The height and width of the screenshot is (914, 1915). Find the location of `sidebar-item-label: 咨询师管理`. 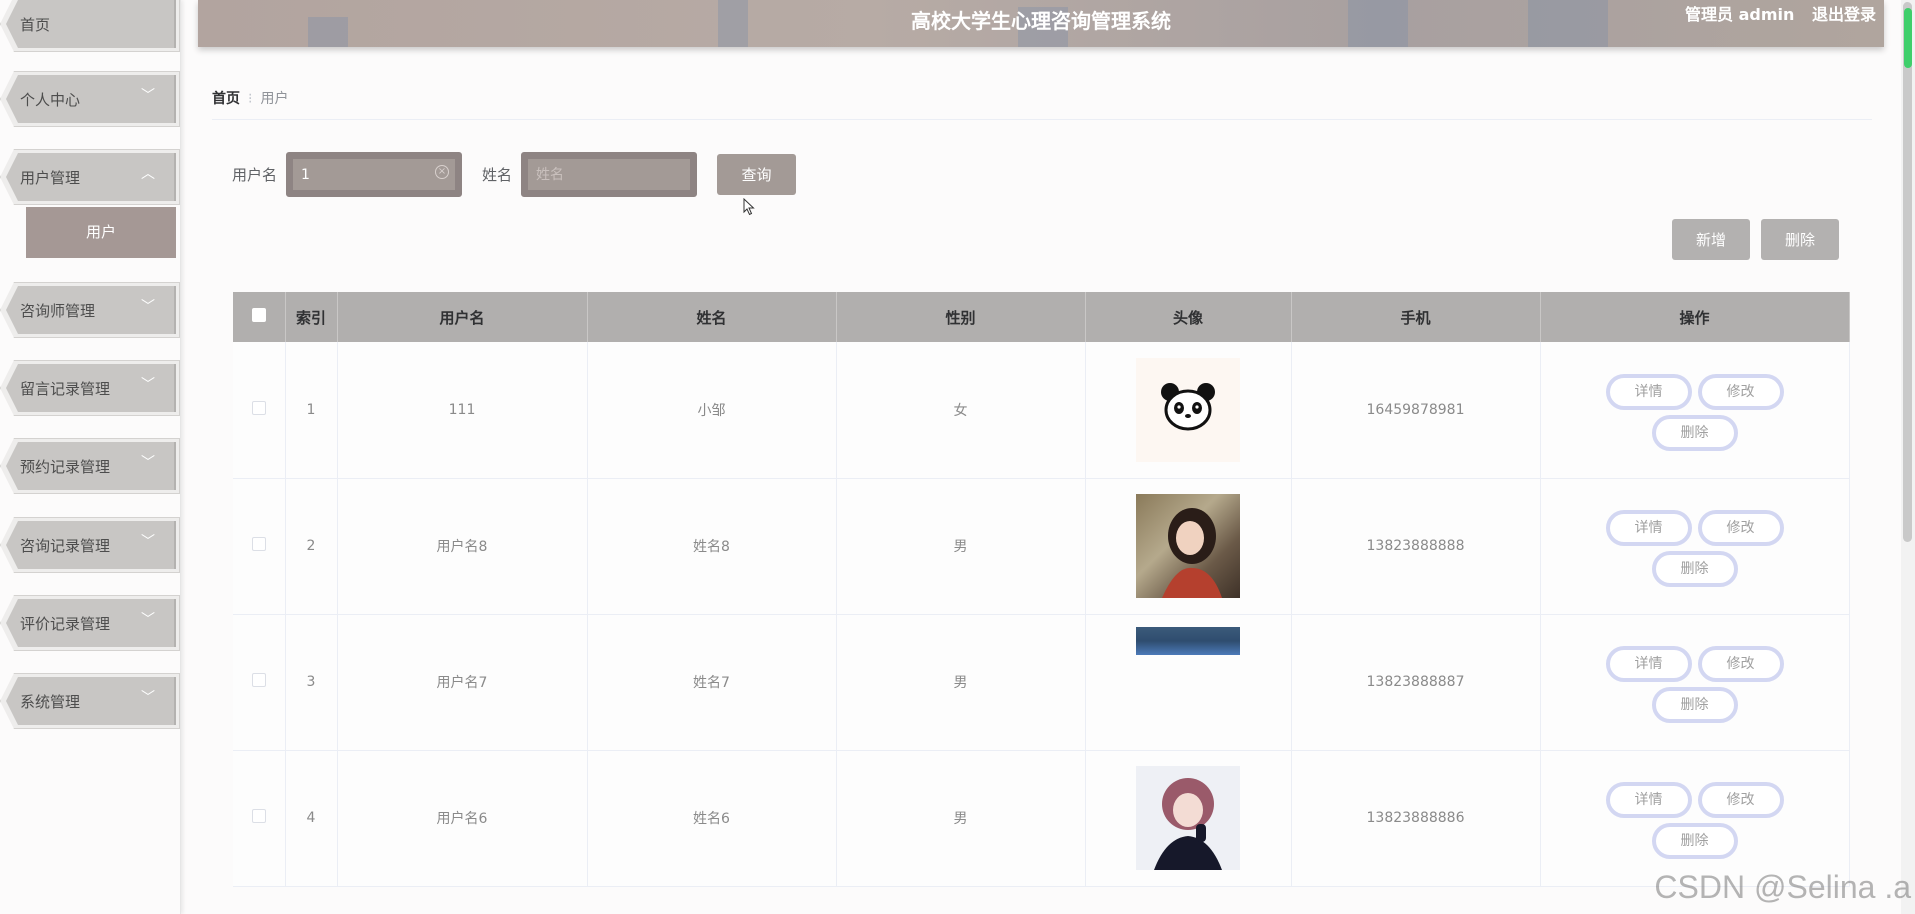

sidebar-item-label: 咨询师管理 is located at coordinates (58, 311).